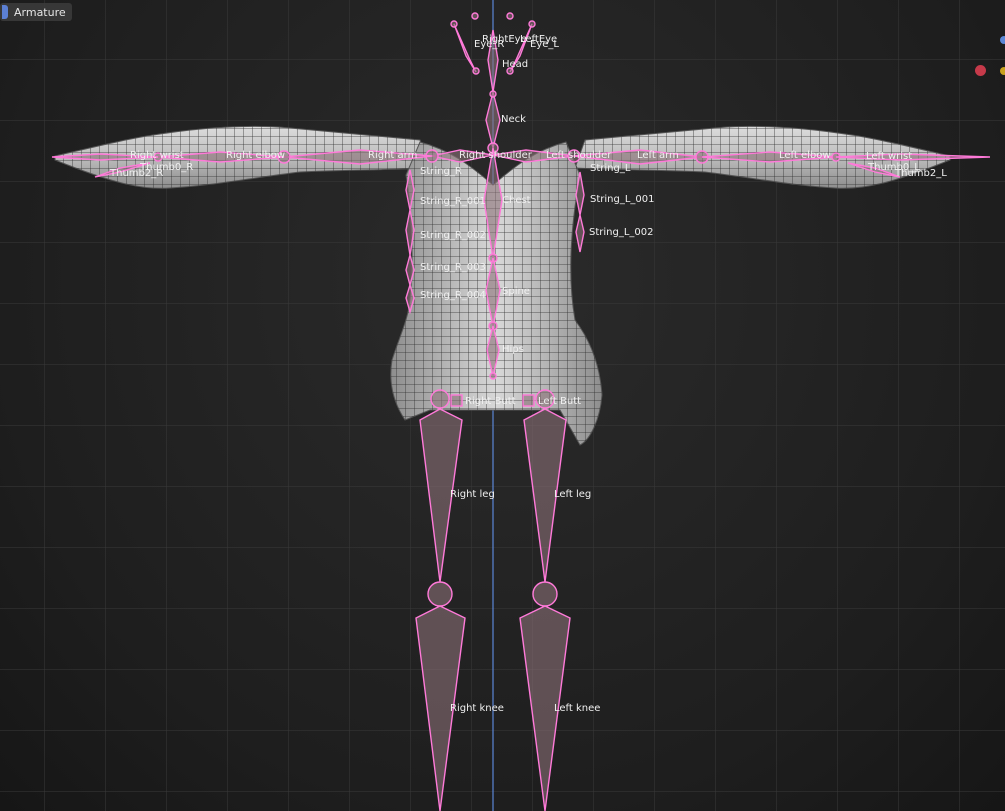  What do you see at coordinates (441, 171) in the screenshot?
I see `label-string-r: String_R` at bounding box center [441, 171].